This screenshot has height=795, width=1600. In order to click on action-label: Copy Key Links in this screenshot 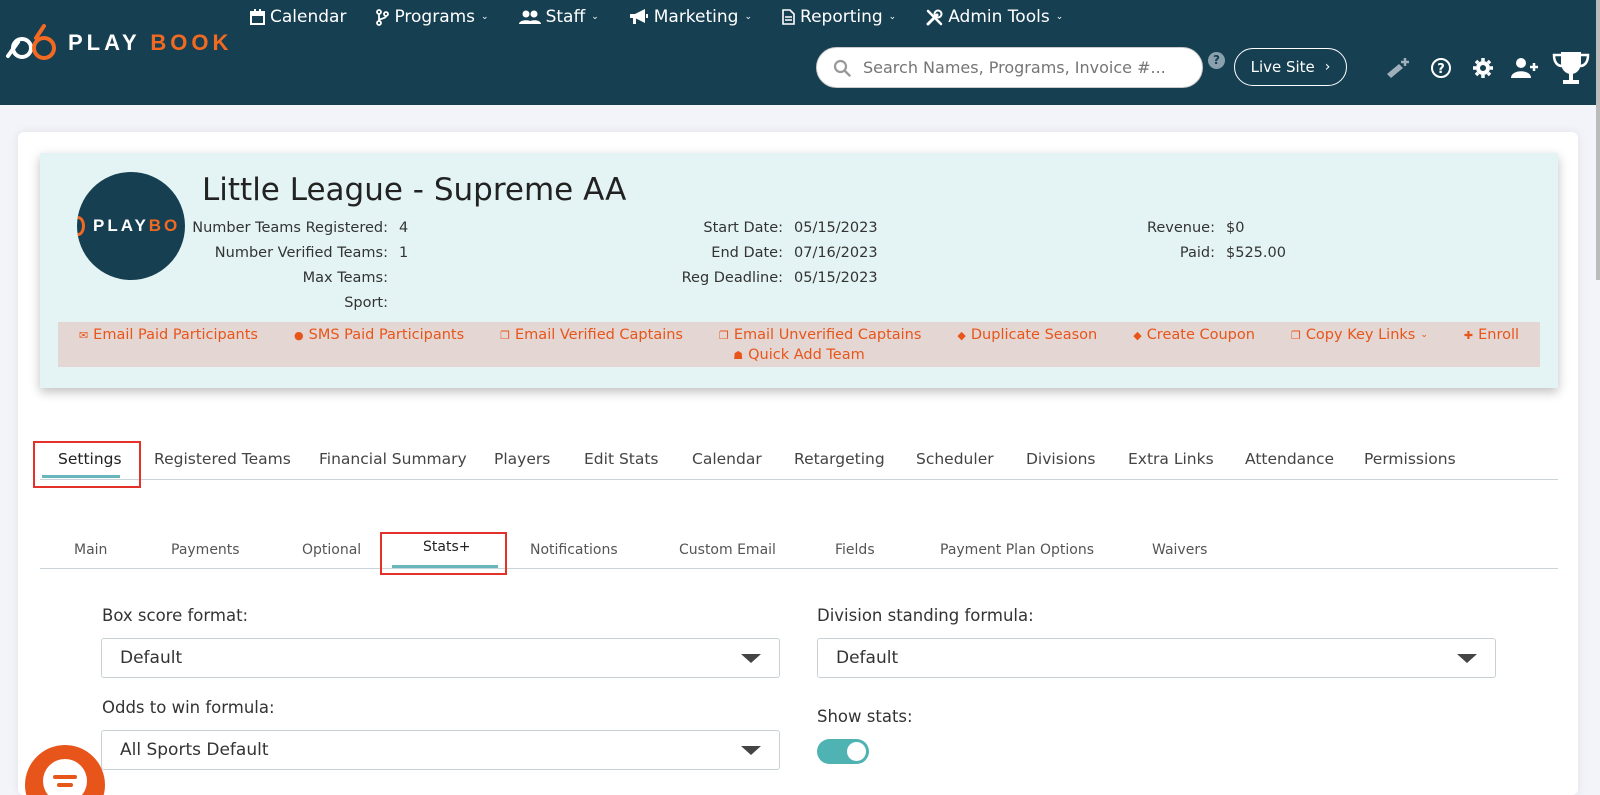, I will do `click(1360, 335)`.